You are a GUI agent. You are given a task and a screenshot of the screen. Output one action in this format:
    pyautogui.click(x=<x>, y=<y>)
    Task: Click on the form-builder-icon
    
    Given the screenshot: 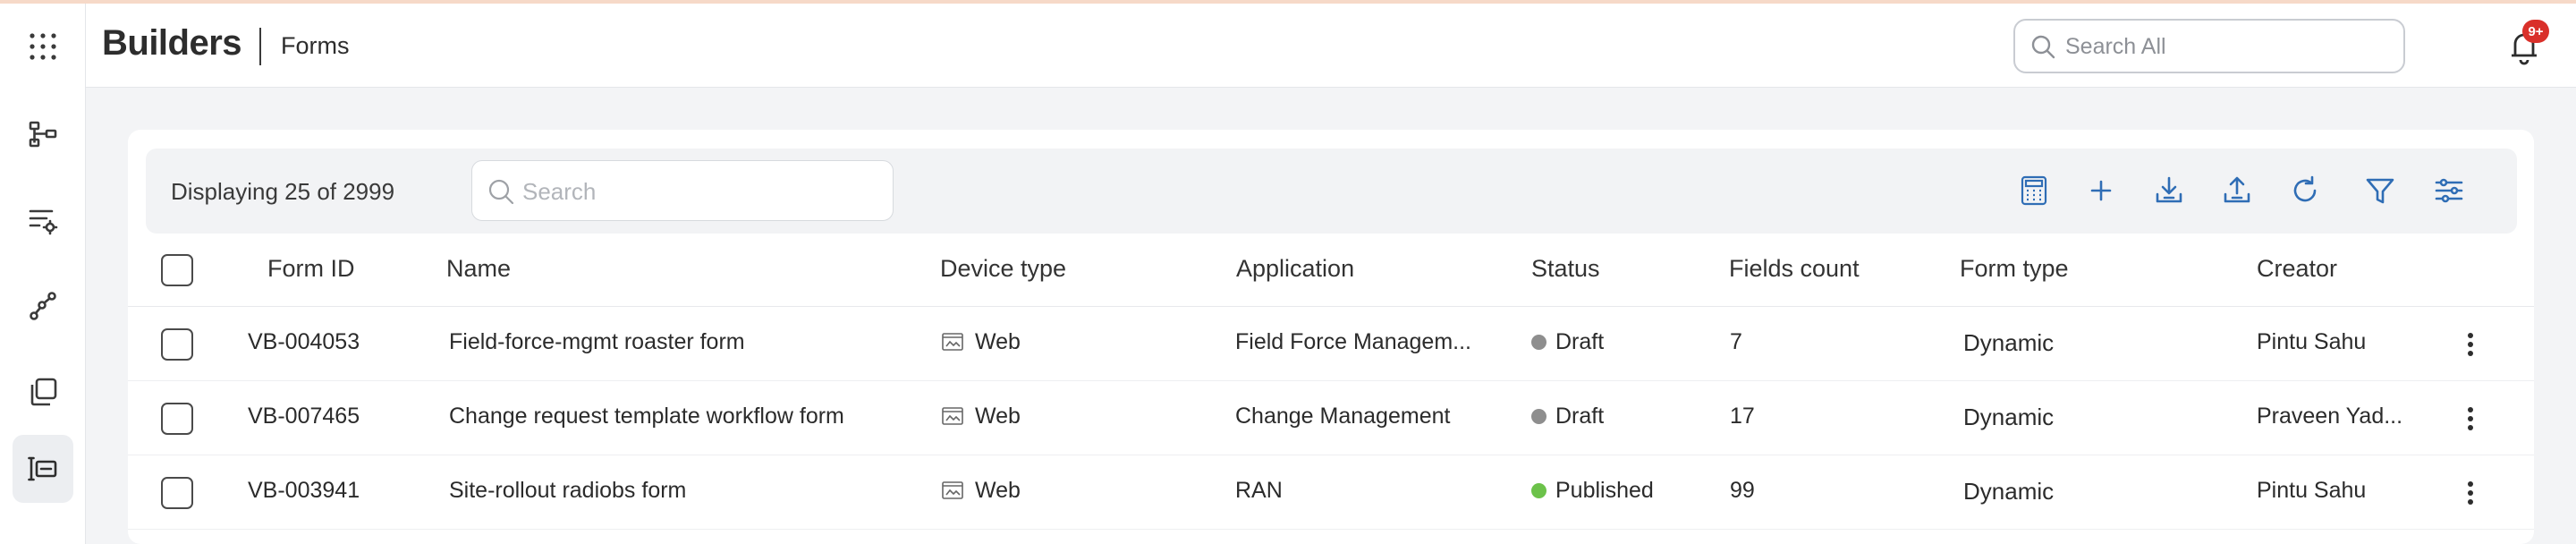 What is the action you would take?
    pyautogui.click(x=43, y=469)
    